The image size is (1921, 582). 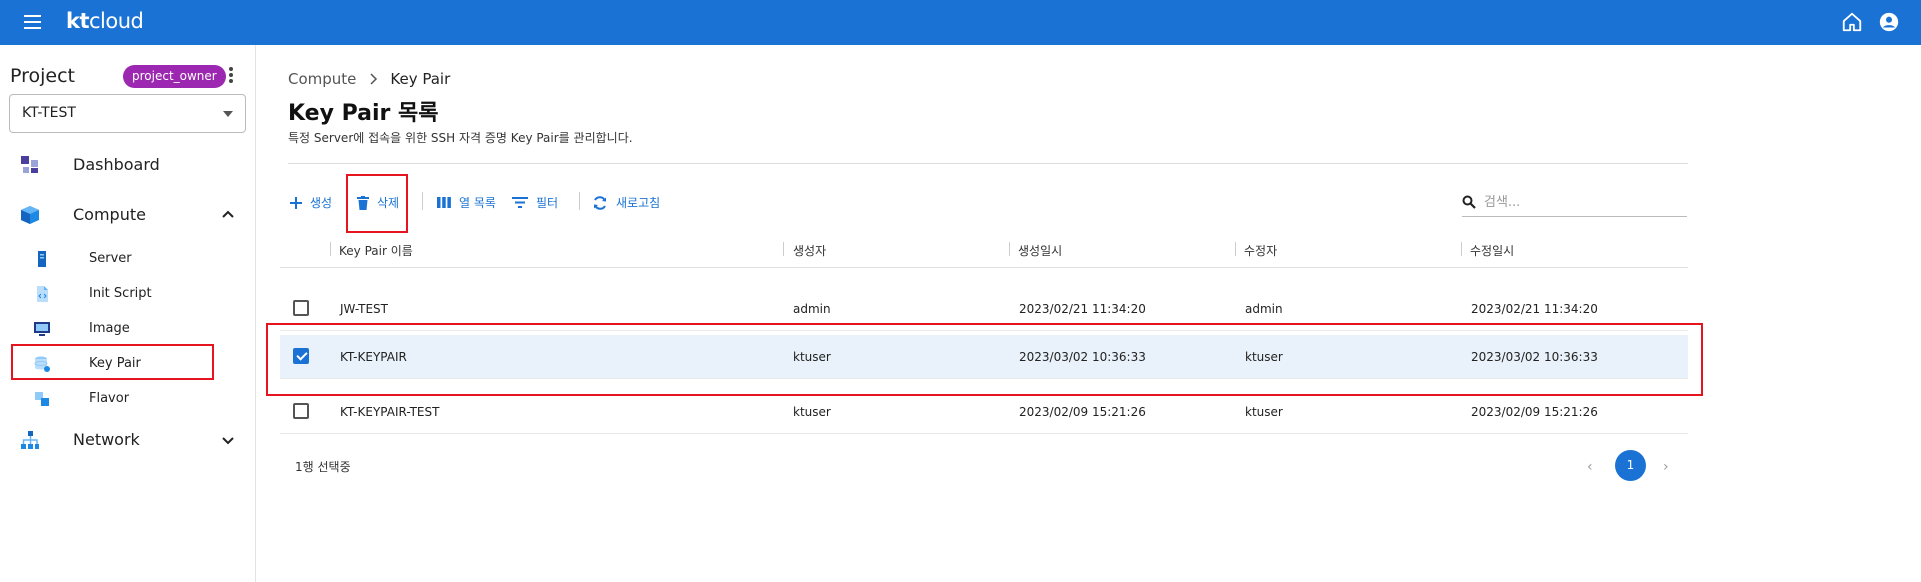 What do you see at coordinates (32, 22) in the screenshot?
I see `menu-icon` at bounding box center [32, 22].